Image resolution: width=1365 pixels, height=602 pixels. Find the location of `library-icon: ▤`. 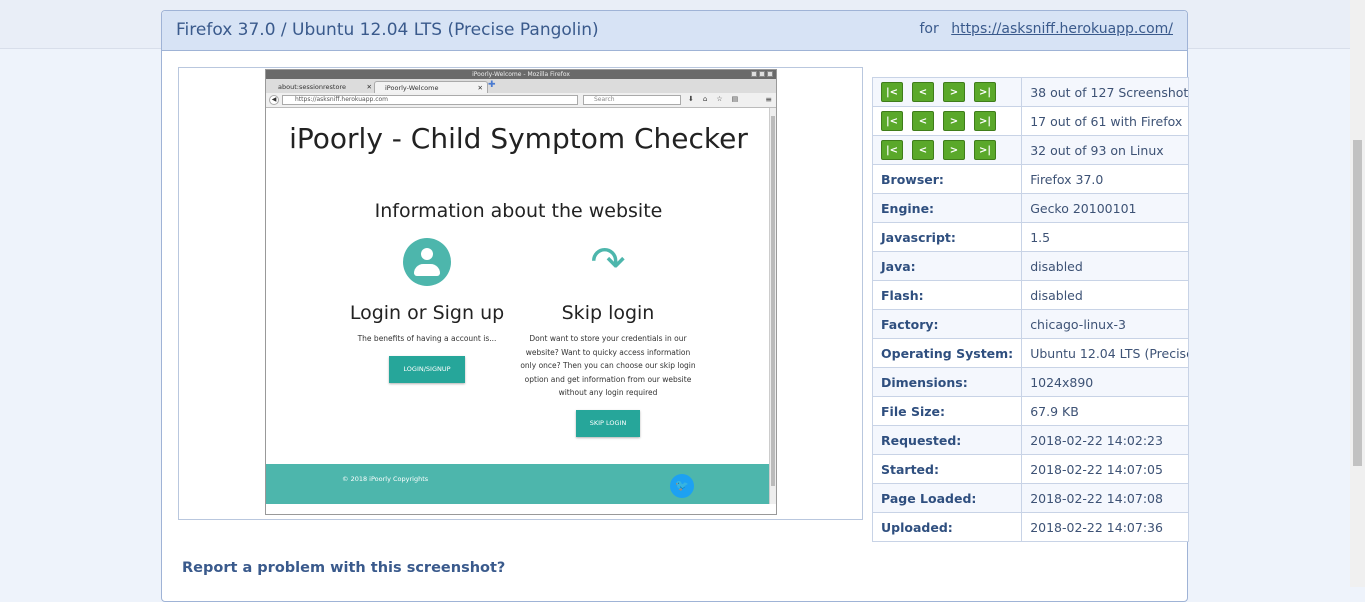

library-icon: ▤ is located at coordinates (735, 99).